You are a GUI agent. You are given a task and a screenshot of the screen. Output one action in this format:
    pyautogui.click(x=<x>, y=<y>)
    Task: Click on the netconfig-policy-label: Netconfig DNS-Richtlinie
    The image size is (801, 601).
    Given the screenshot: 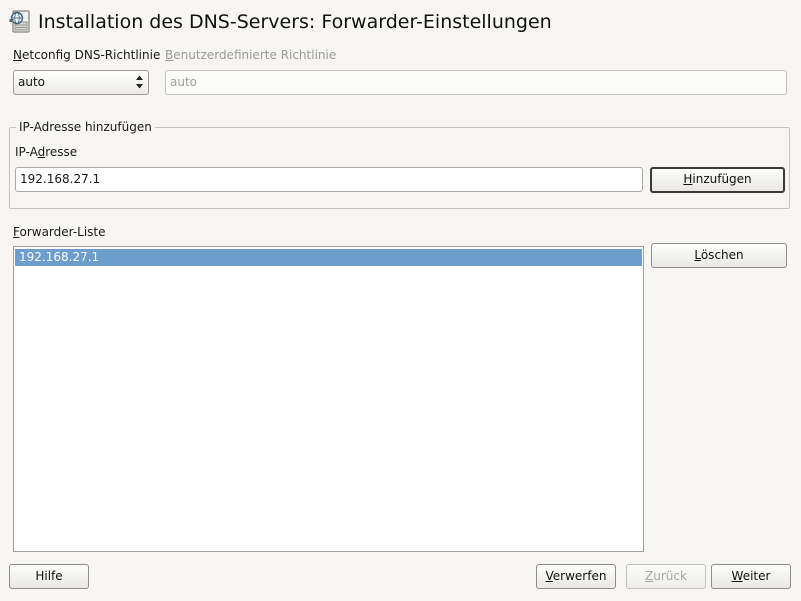 What is the action you would take?
    pyautogui.click(x=87, y=55)
    